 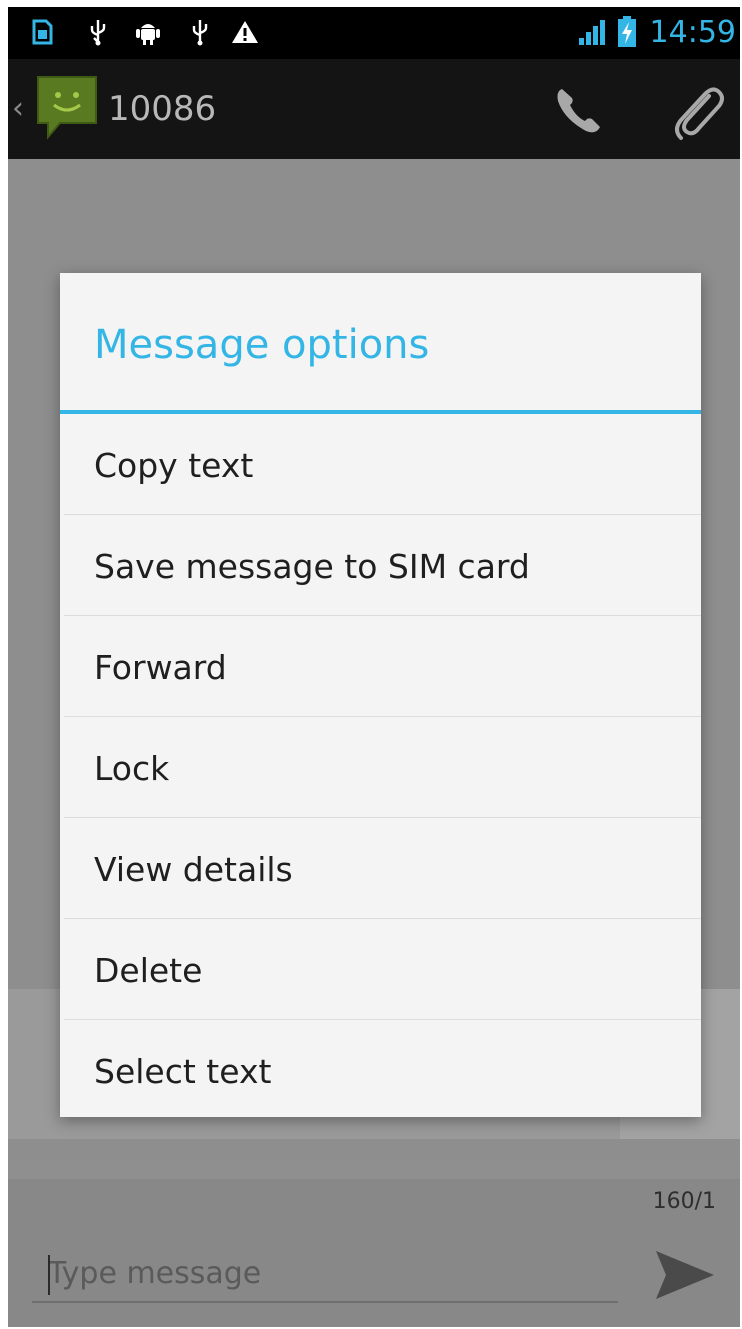 What do you see at coordinates (174, 465) in the screenshot?
I see `option-label: Copy text` at bounding box center [174, 465].